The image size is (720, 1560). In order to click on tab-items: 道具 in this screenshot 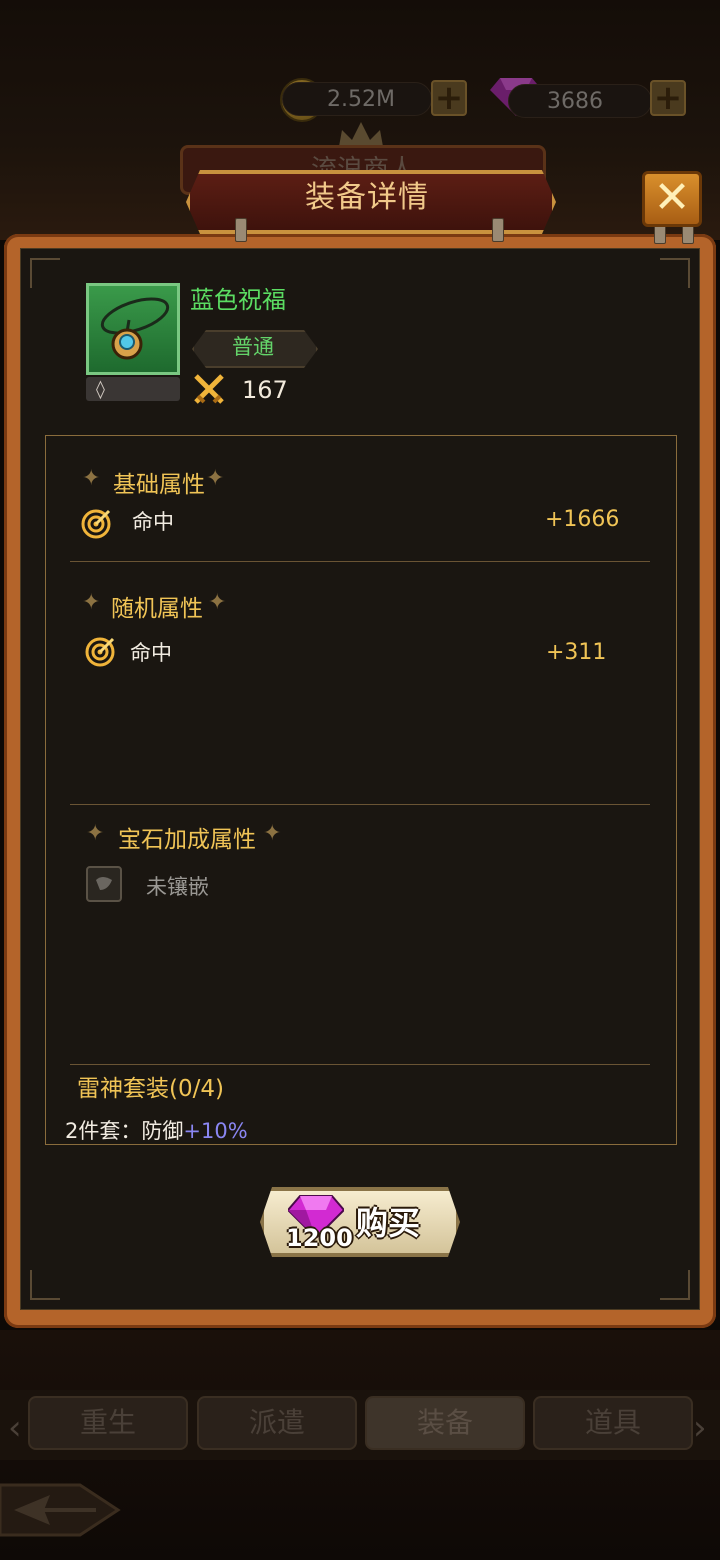, I will do `click(613, 1423)`.